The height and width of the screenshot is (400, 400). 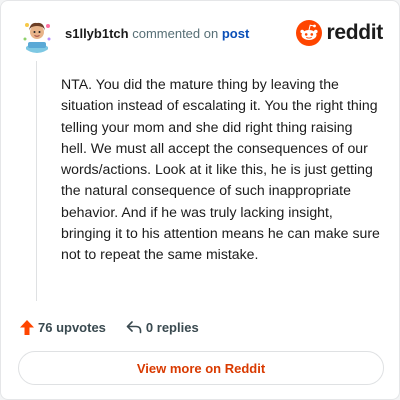 I want to click on upvote-button: 76 upvotes, so click(x=63, y=327).